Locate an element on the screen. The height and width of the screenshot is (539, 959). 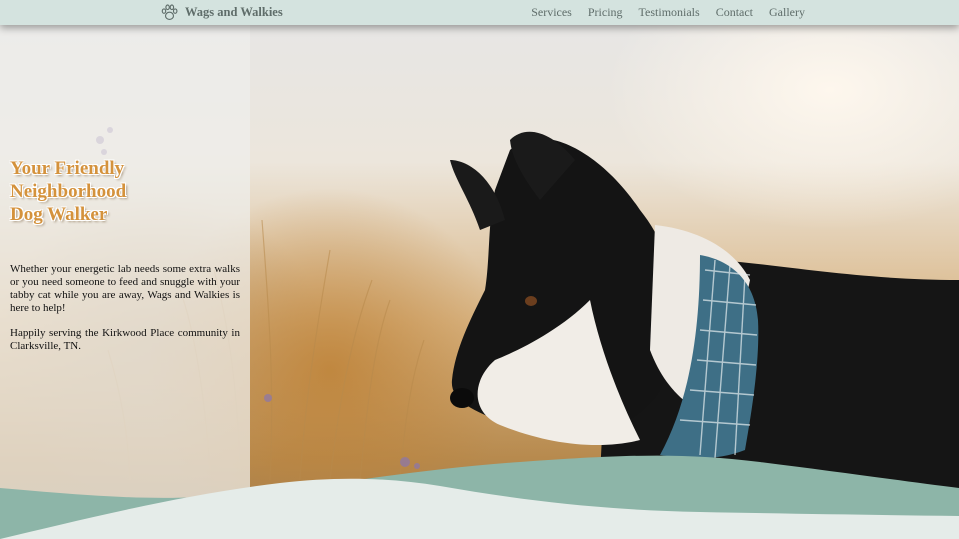
hero-headline-line-1: Your Friendly is located at coordinates (67, 168).